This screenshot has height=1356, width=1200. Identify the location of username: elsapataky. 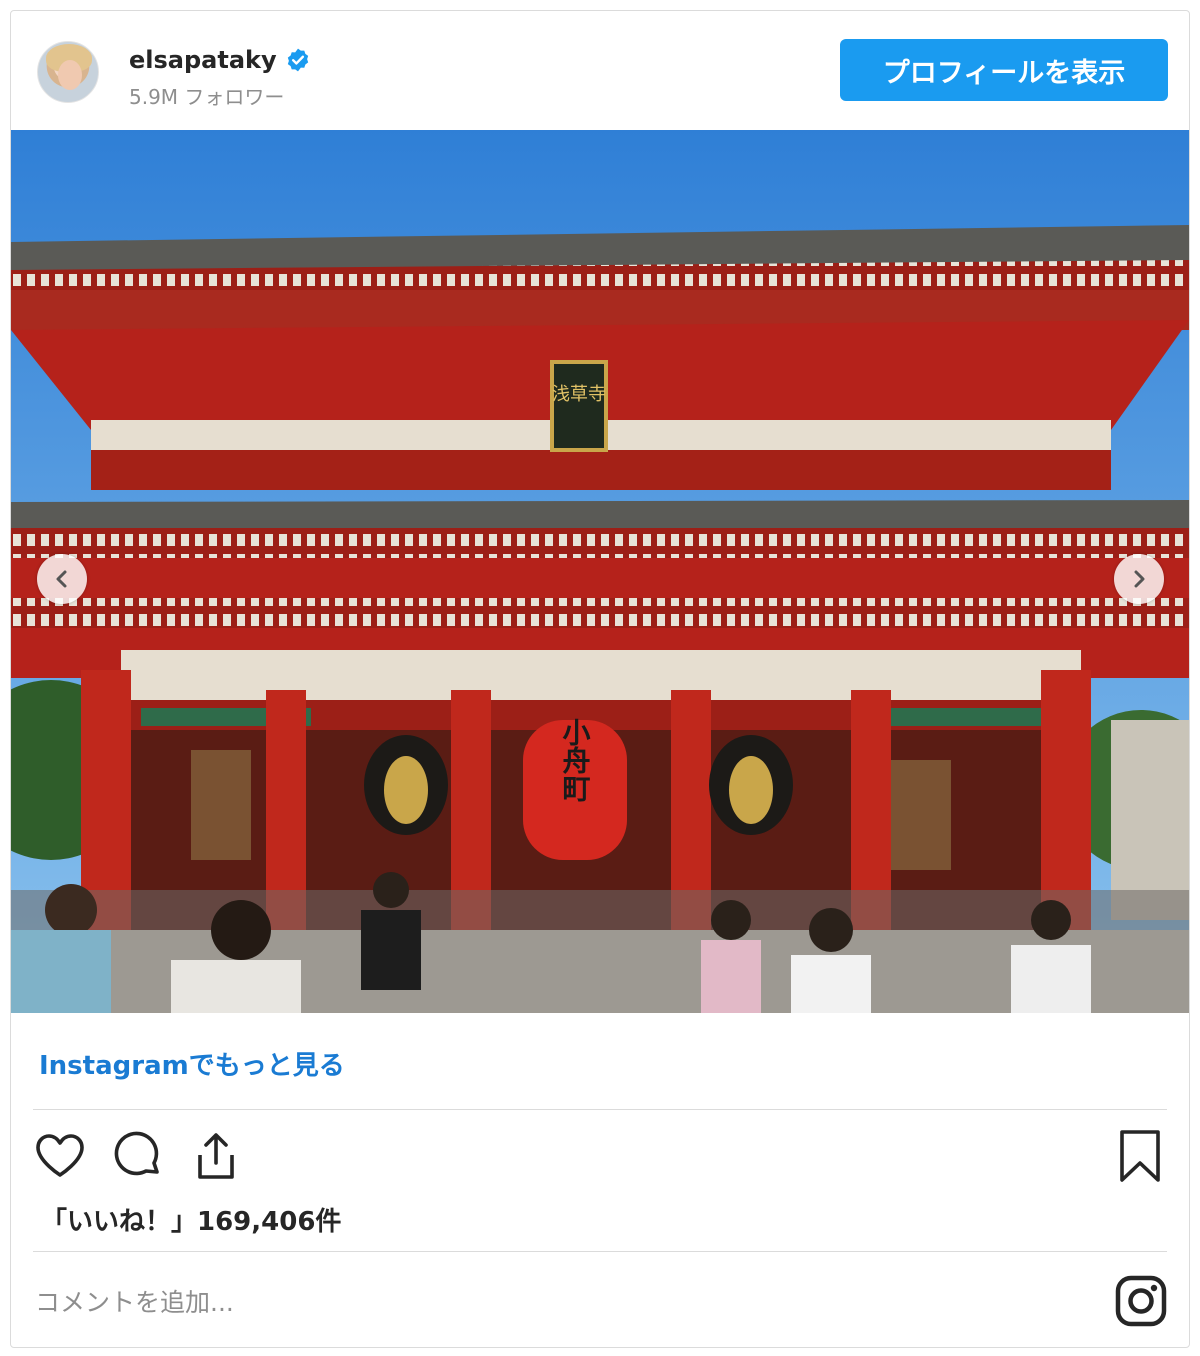
(203, 60).